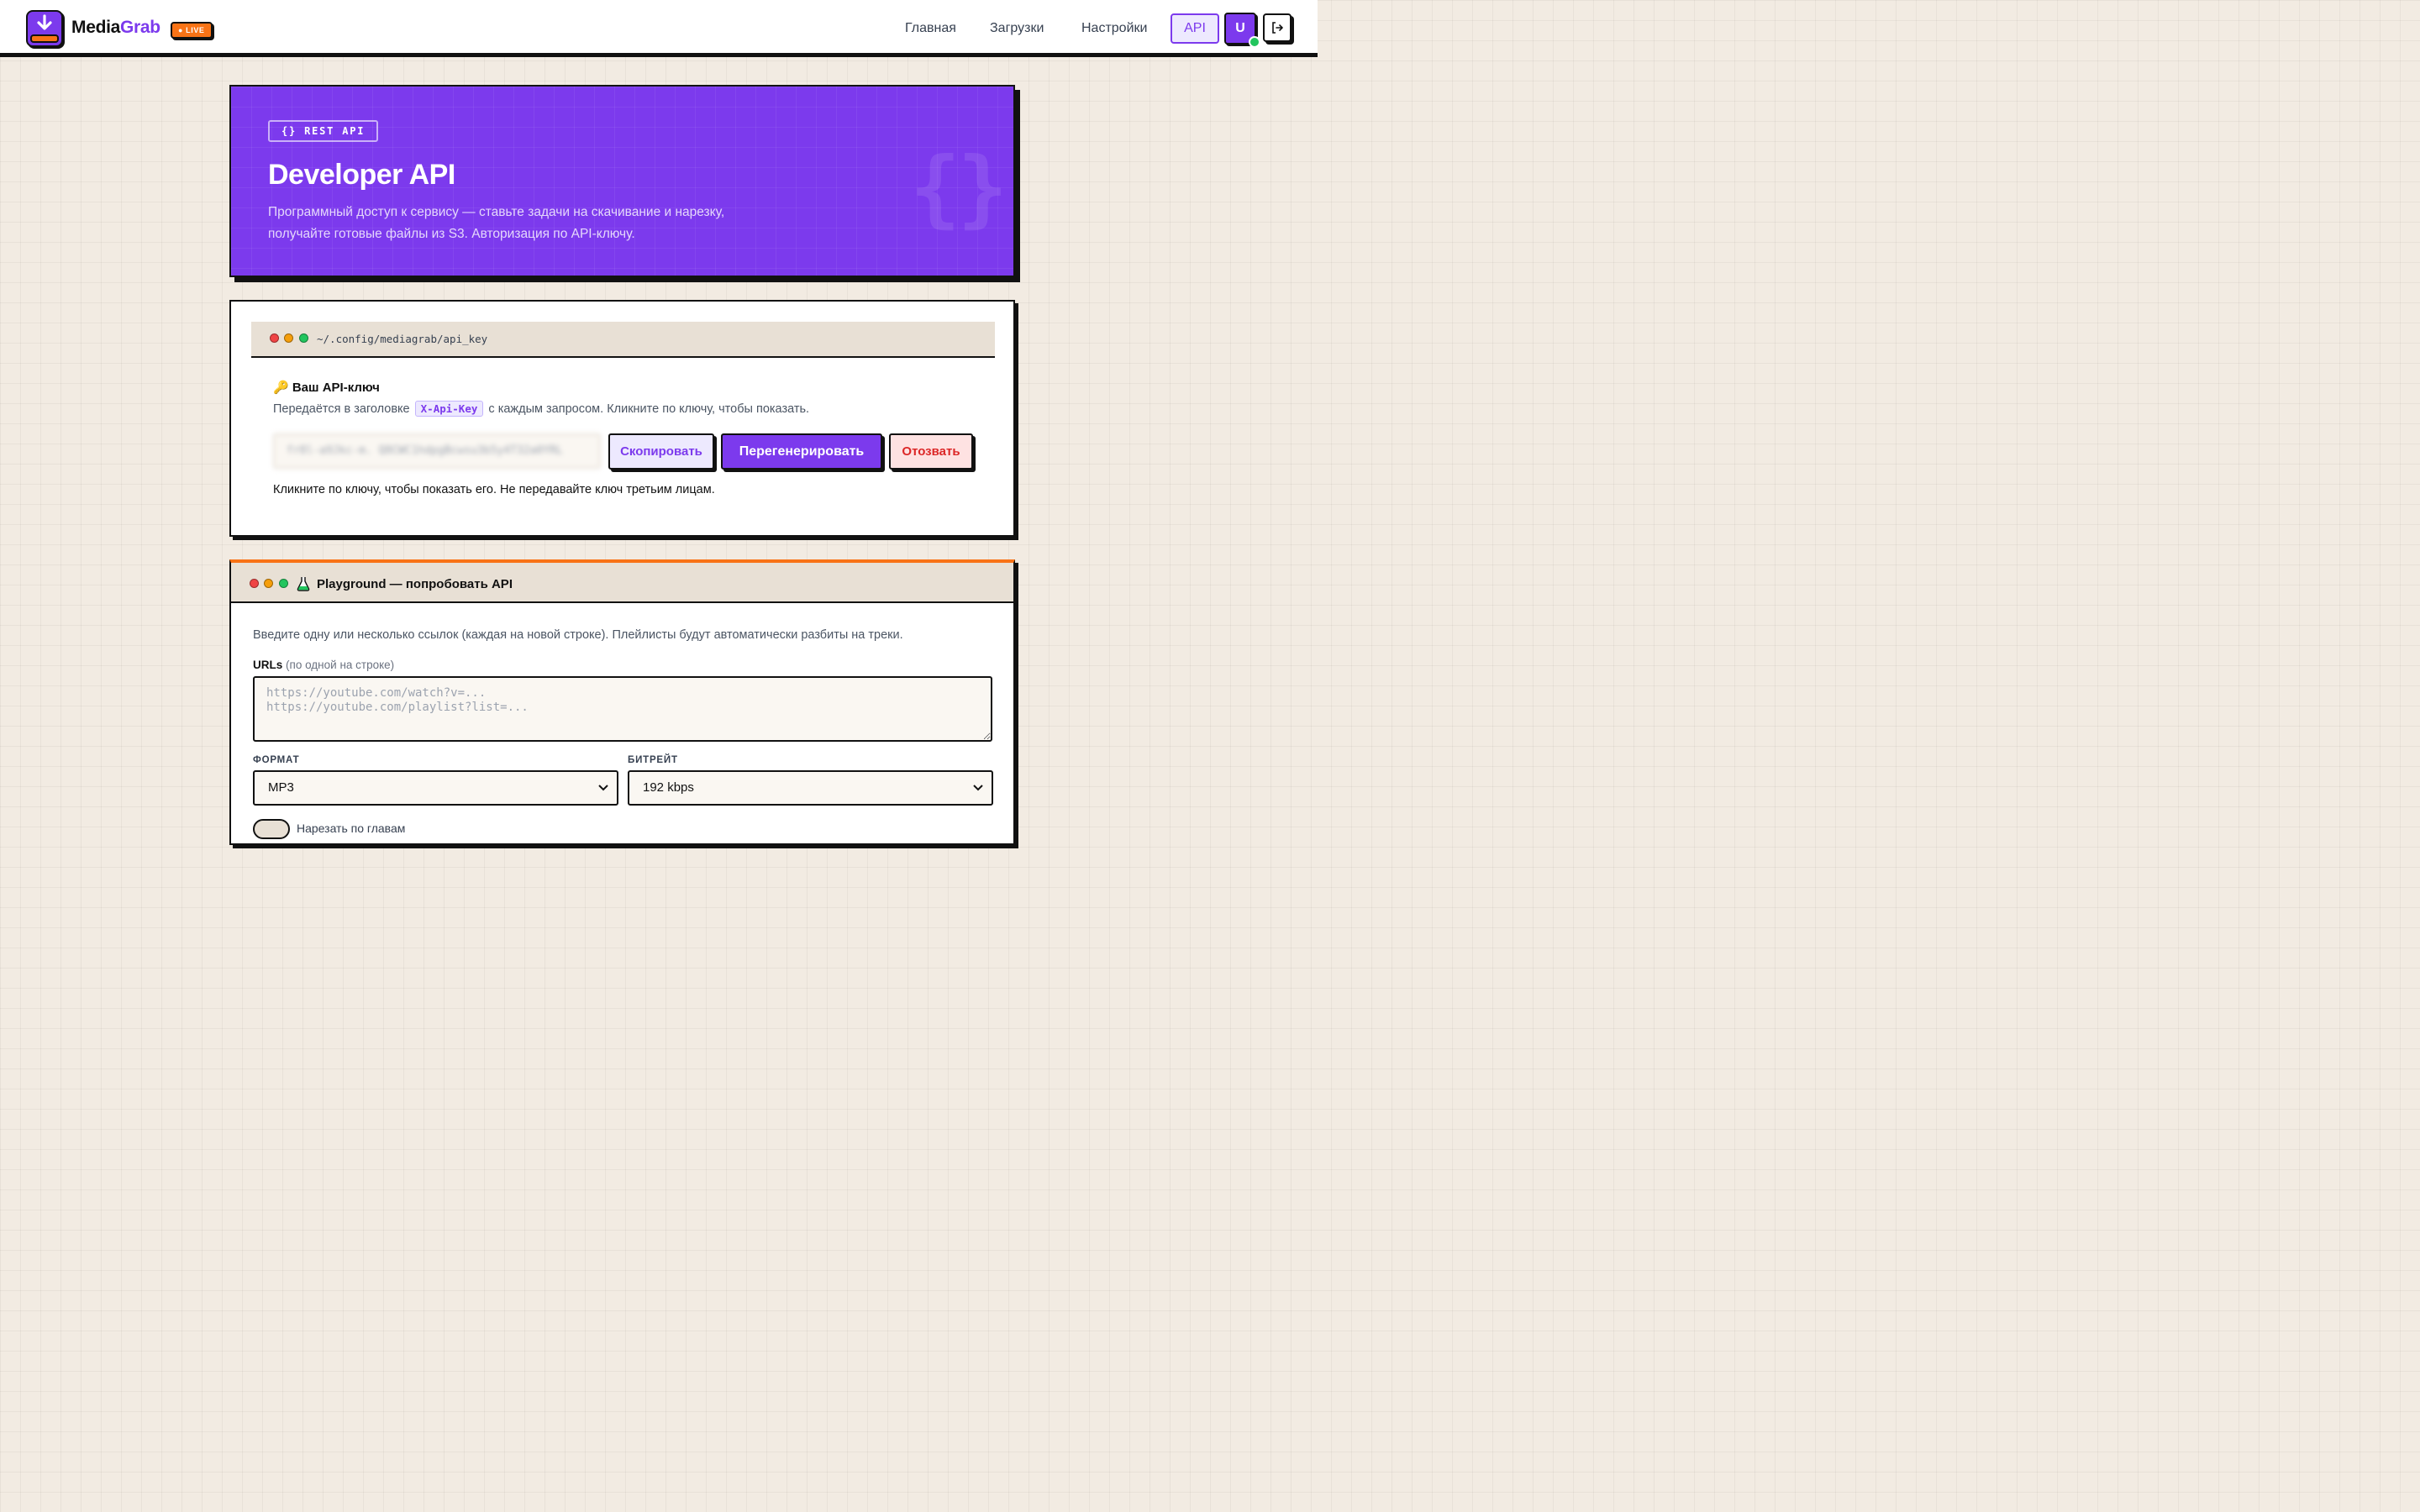 This screenshot has width=2420, height=1512. Describe the element at coordinates (268, 665) in the screenshot. I see `urls-label-main: URLs` at that location.